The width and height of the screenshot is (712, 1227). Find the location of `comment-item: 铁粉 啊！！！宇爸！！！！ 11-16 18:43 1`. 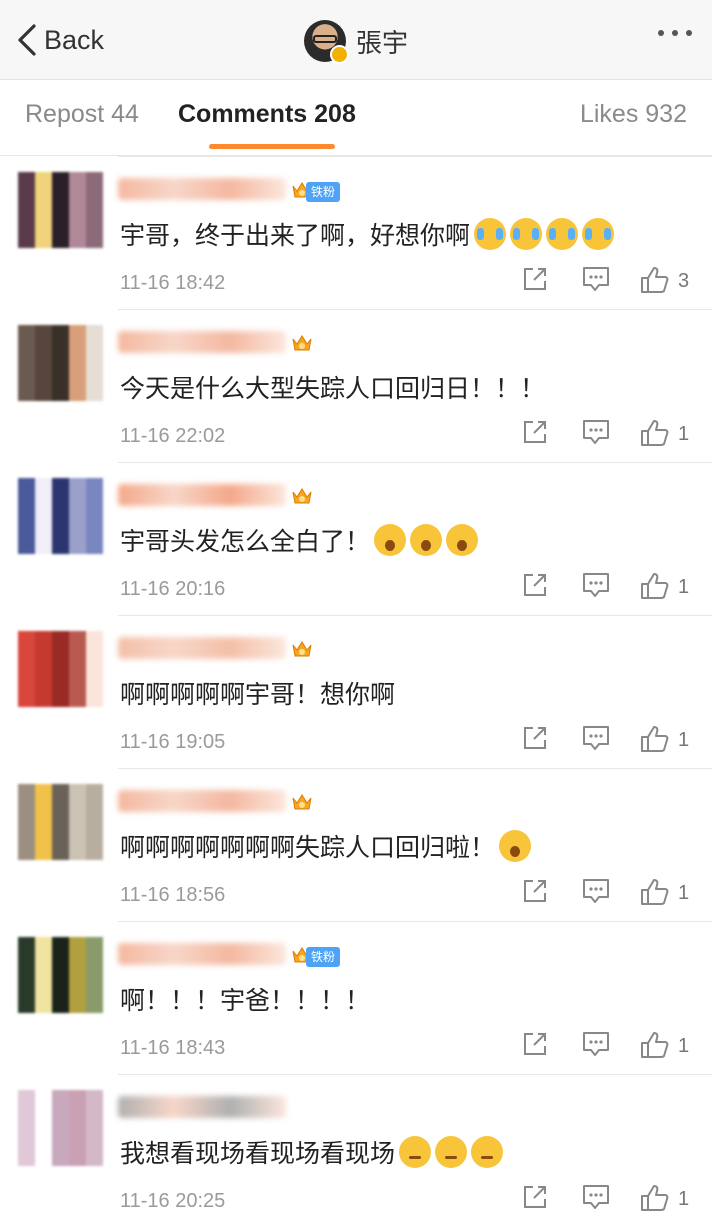

comment-item: 铁粉 啊！！！宇爸！！！！ 11-16 18:43 1 is located at coordinates (356, 997).